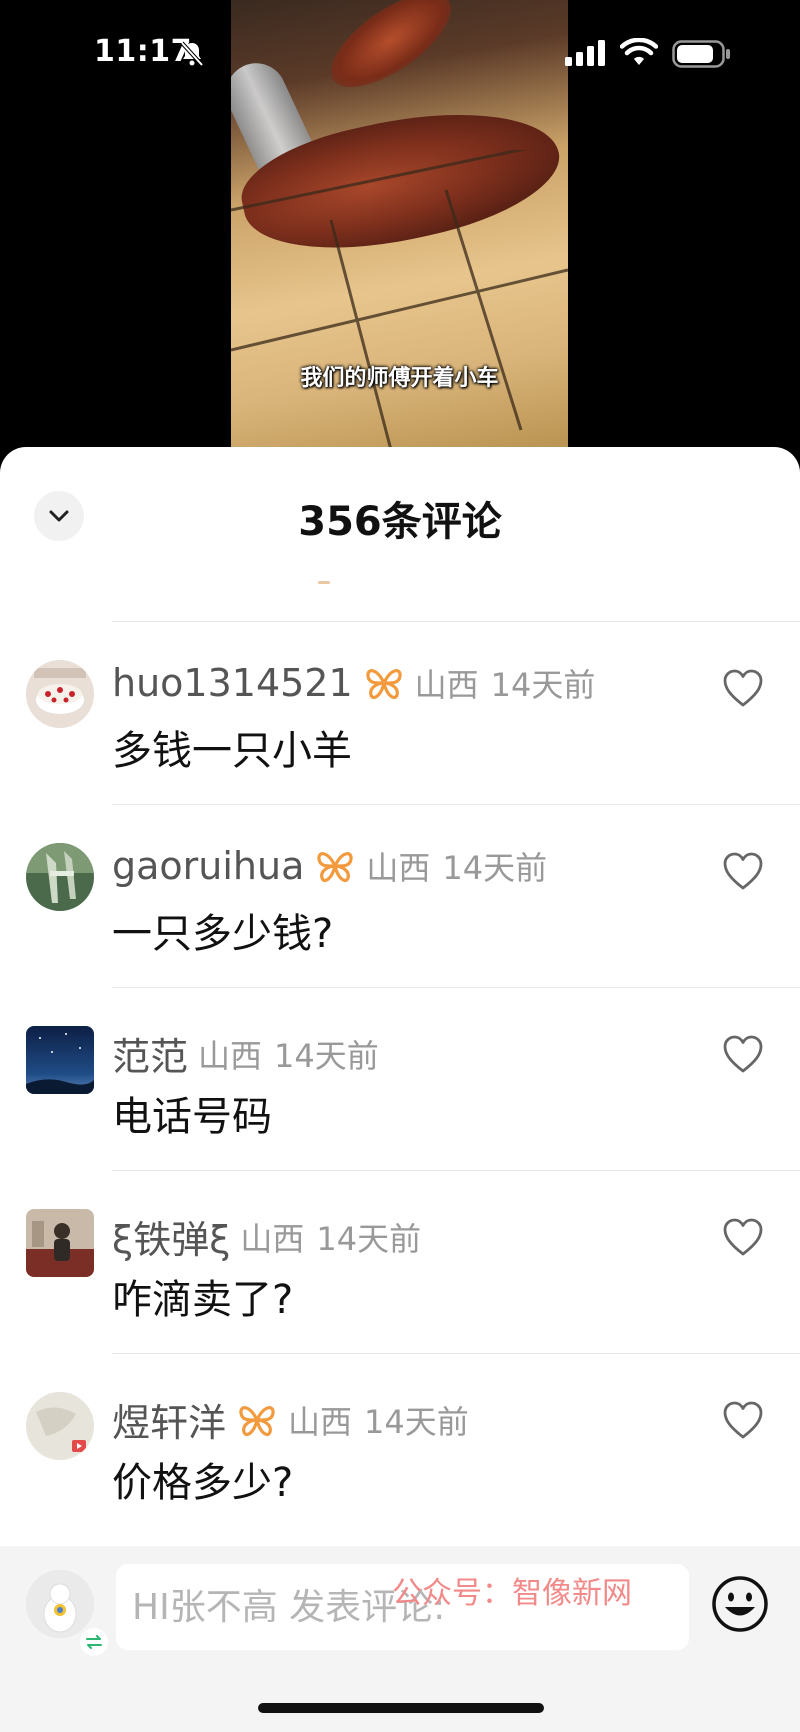 The width and height of the screenshot is (800, 1732). Describe the element at coordinates (740, 1604) in the screenshot. I see `smiley-icon` at that location.